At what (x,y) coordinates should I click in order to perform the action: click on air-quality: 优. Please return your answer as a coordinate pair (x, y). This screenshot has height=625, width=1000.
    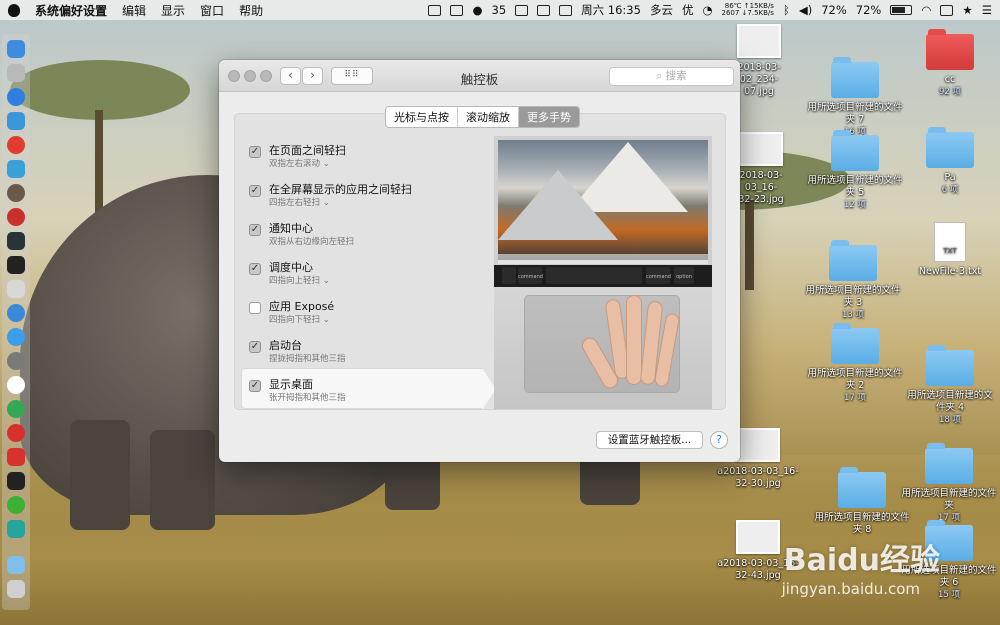
    Looking at the image, I should click on (688, 10).